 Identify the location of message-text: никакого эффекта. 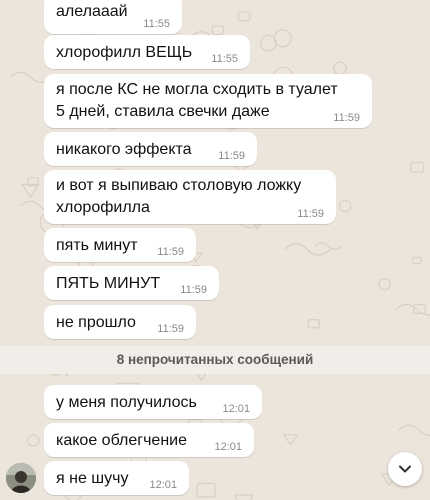
(124, 149).